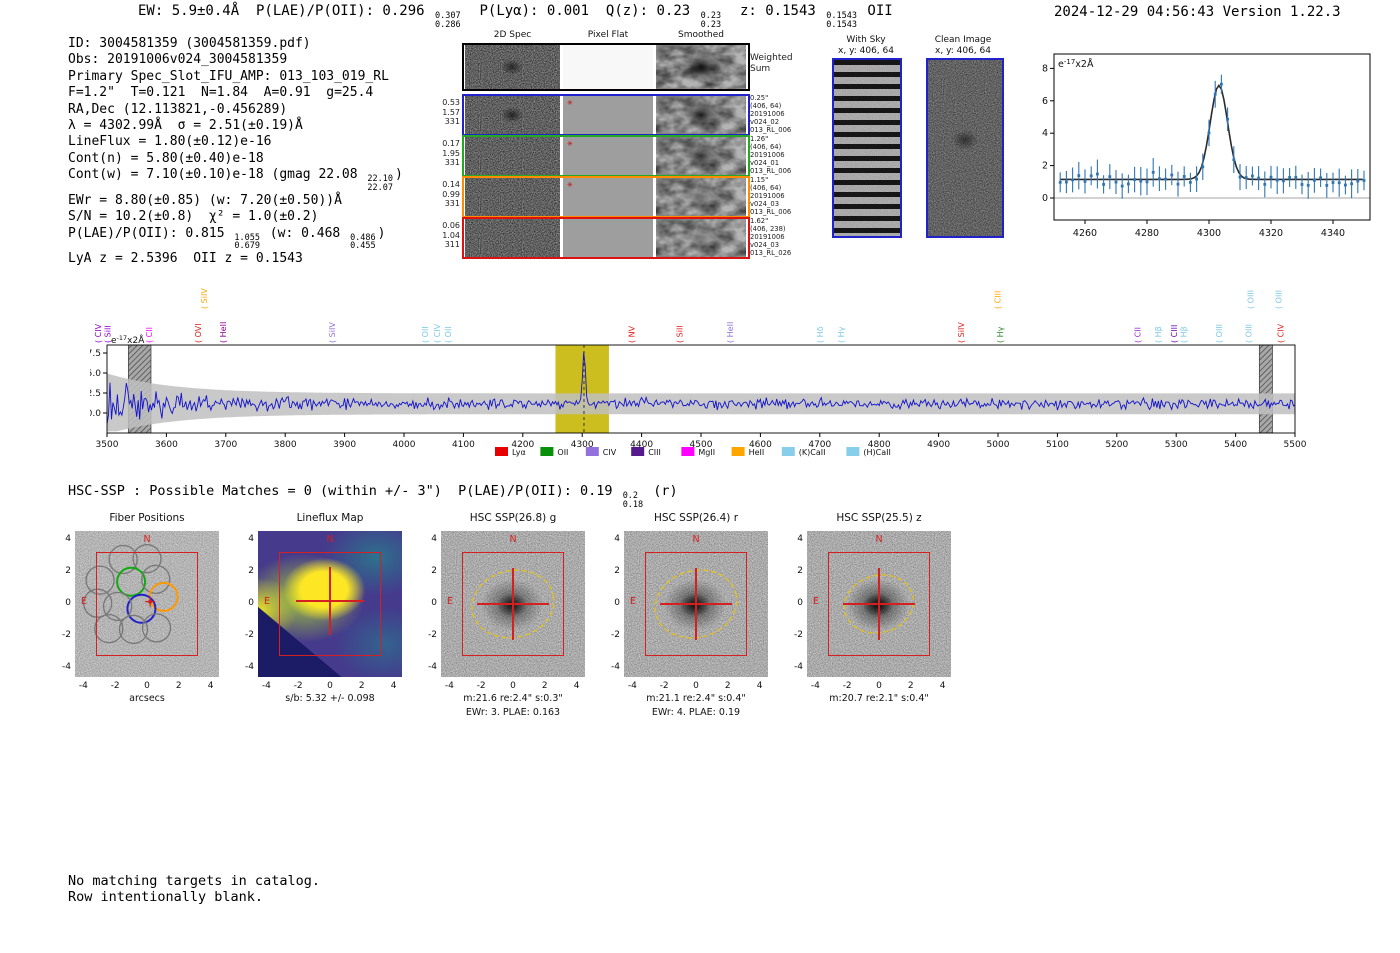 This screenshot has width=1400, height=953. Describe the element at coordinates (963, 45) in the screenshot. I see `clean-image-title: Clean Image x, y: 406, 64` at that location.